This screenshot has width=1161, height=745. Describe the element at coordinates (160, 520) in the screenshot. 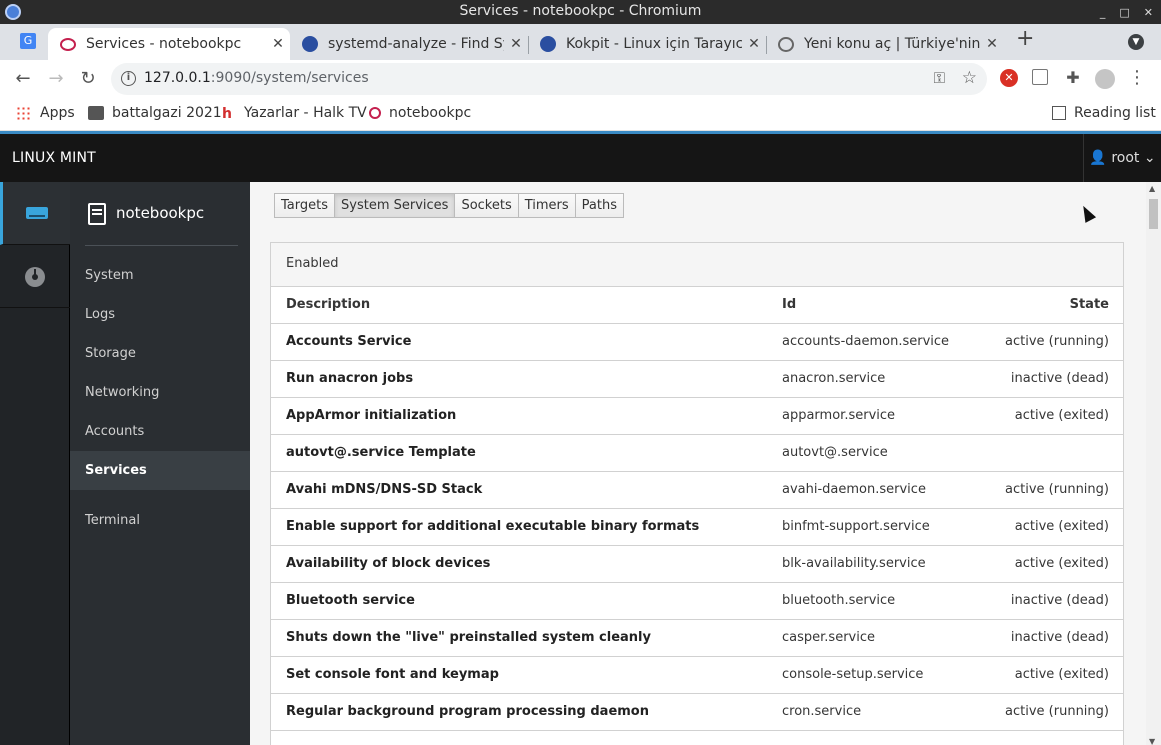

I see `nav-terminal: Terminal` at that location.